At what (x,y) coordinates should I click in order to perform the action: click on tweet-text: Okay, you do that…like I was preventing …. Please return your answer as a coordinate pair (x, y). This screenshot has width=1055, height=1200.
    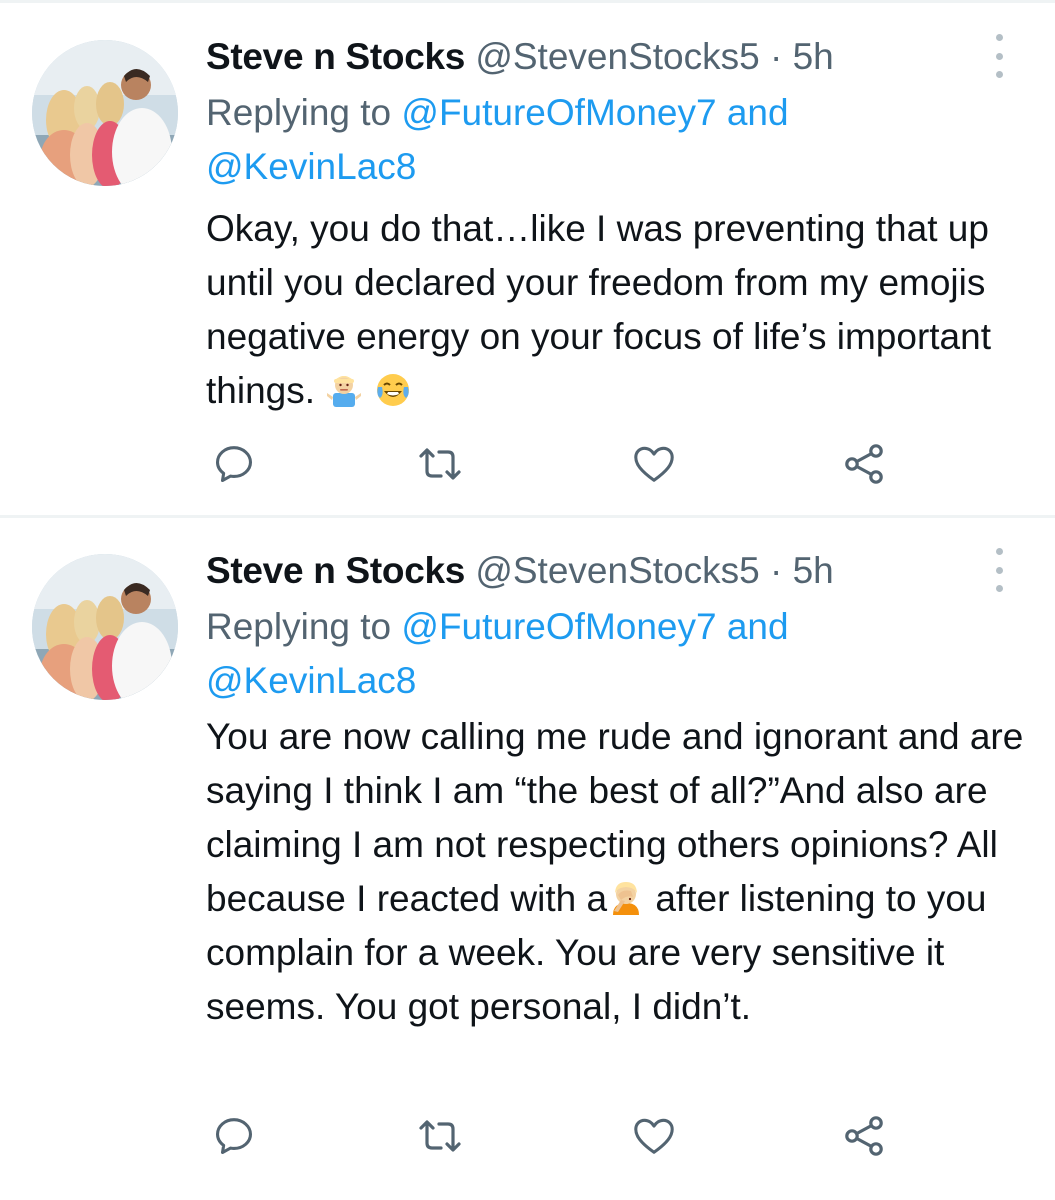
    Looking at the image, I should click on (621, 310).